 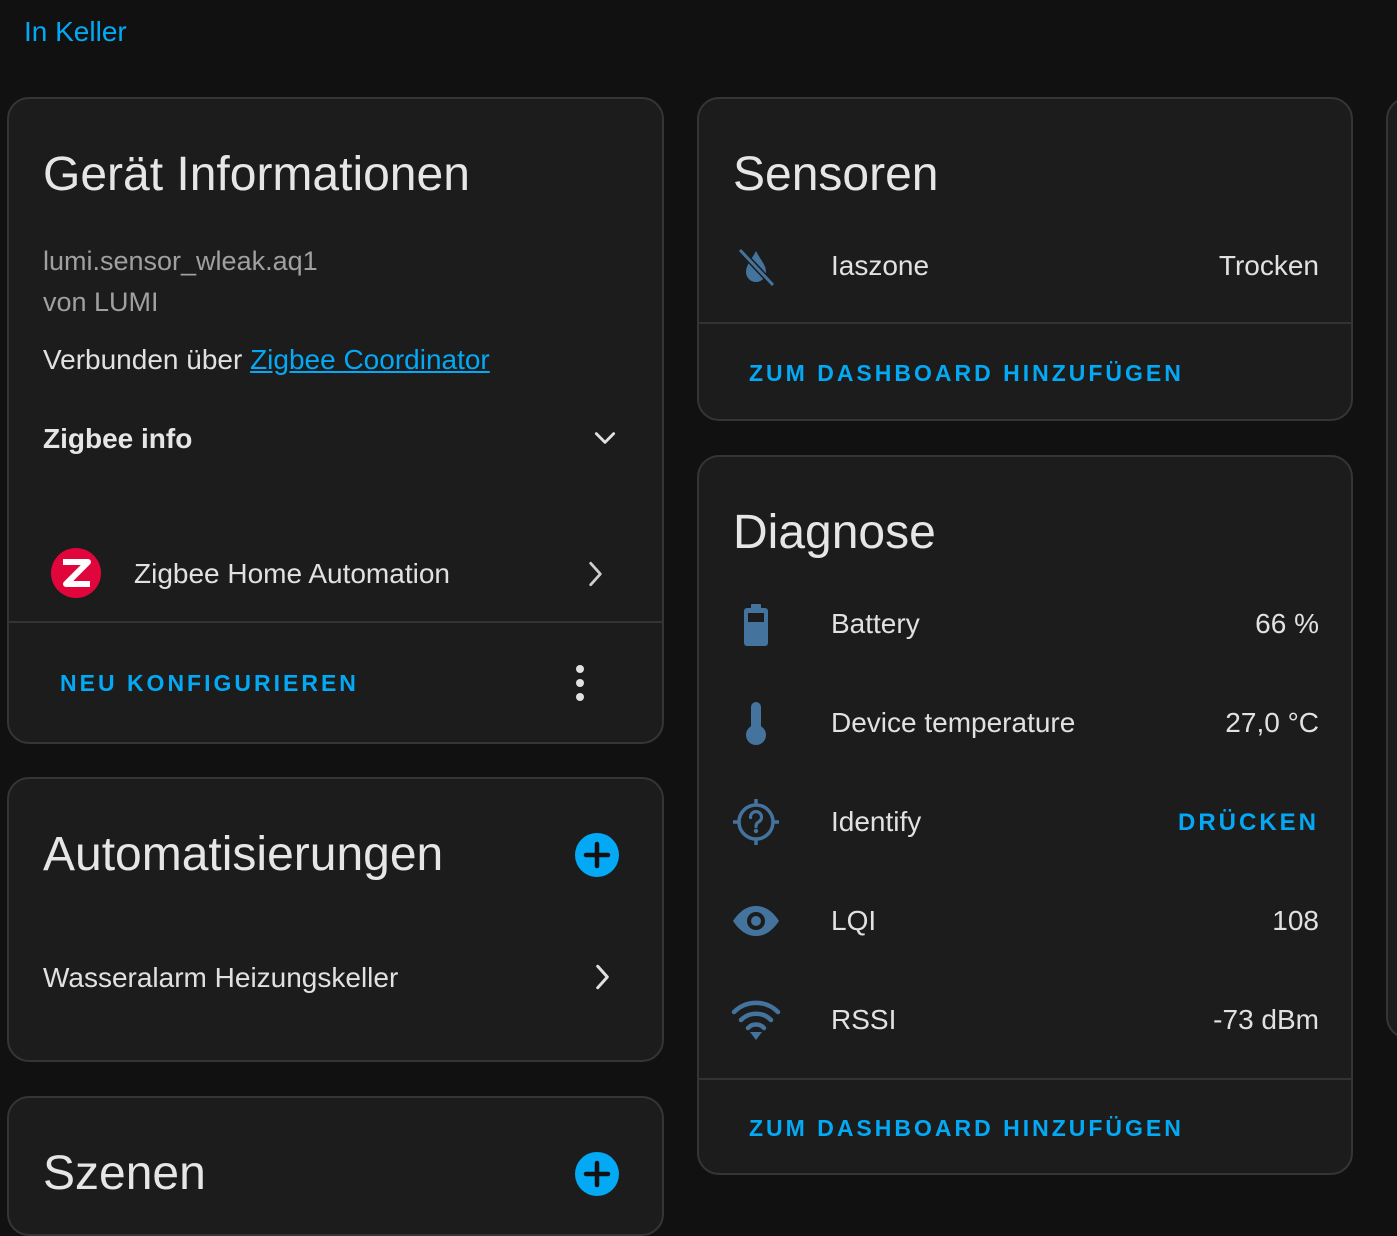 What do you see at coordinates (836, 174) in the screenshot?
I see `sensors-title: Sensoren` at bounding box center [836, 174].